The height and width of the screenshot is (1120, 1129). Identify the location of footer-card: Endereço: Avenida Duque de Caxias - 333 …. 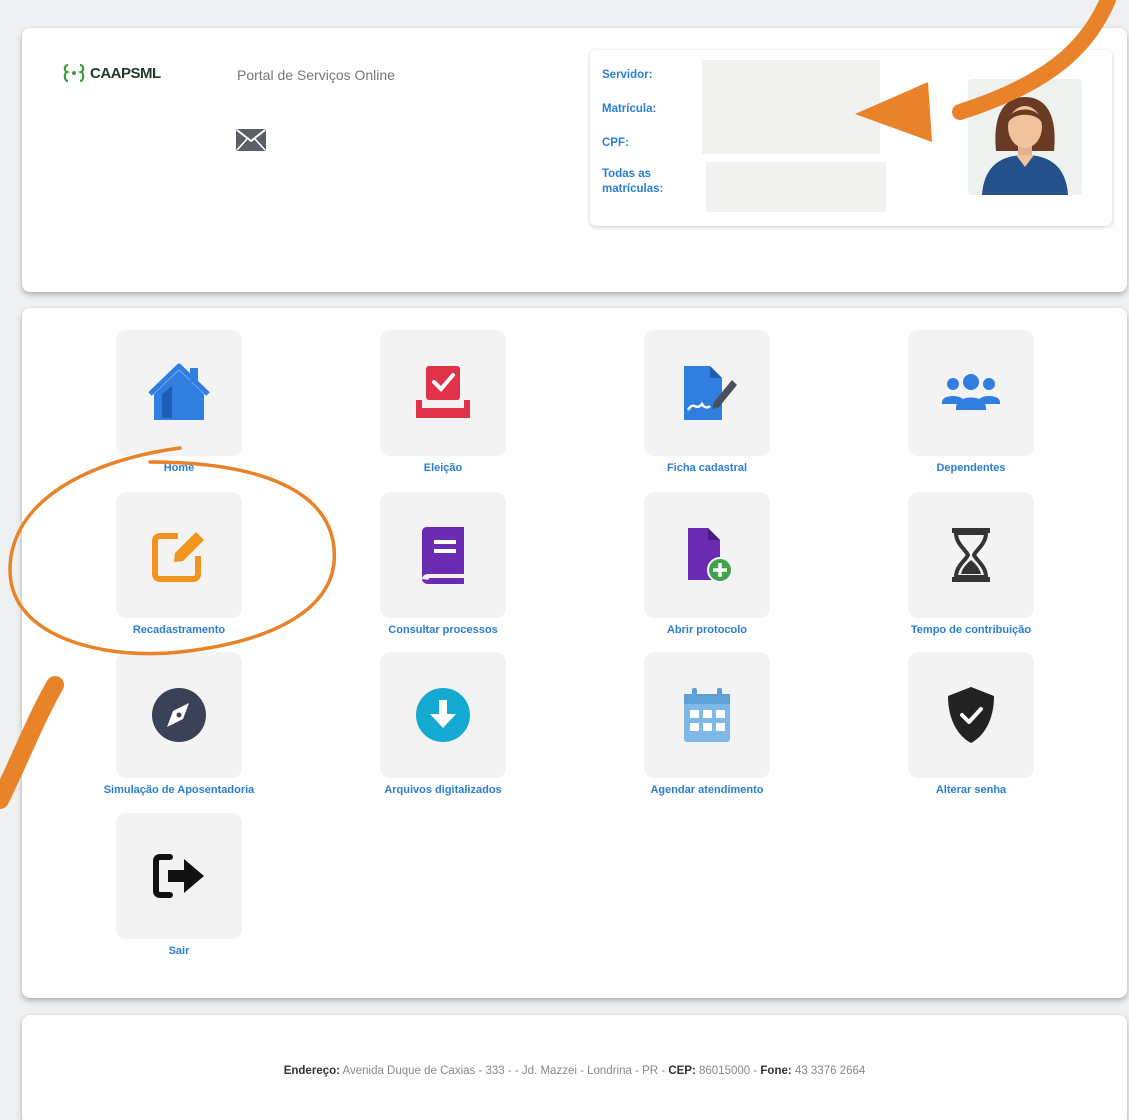
(574, 1067).